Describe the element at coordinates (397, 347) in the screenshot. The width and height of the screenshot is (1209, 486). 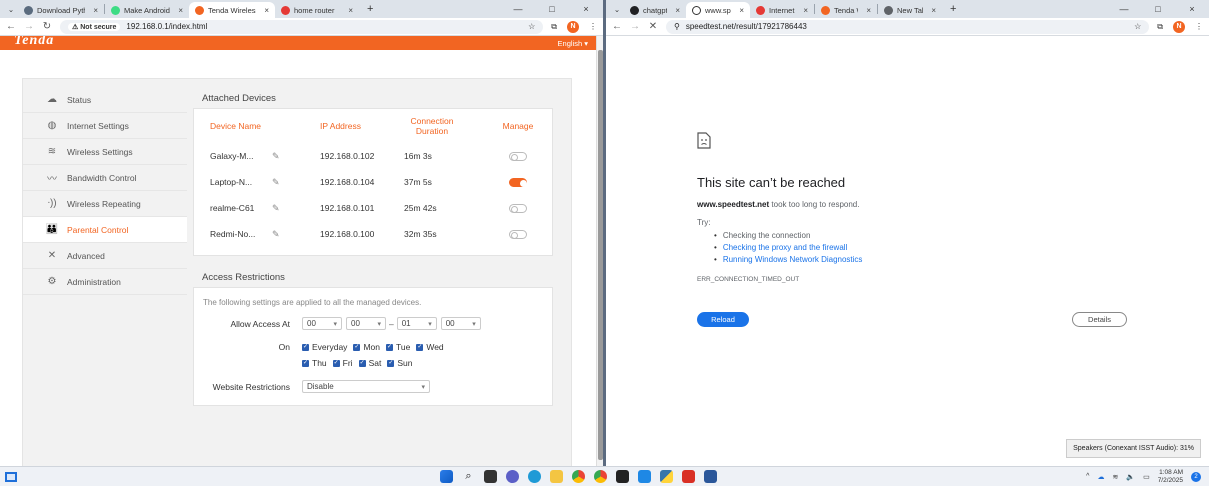
I see `day-checkbox-tue: ✓ Tue` at that location.